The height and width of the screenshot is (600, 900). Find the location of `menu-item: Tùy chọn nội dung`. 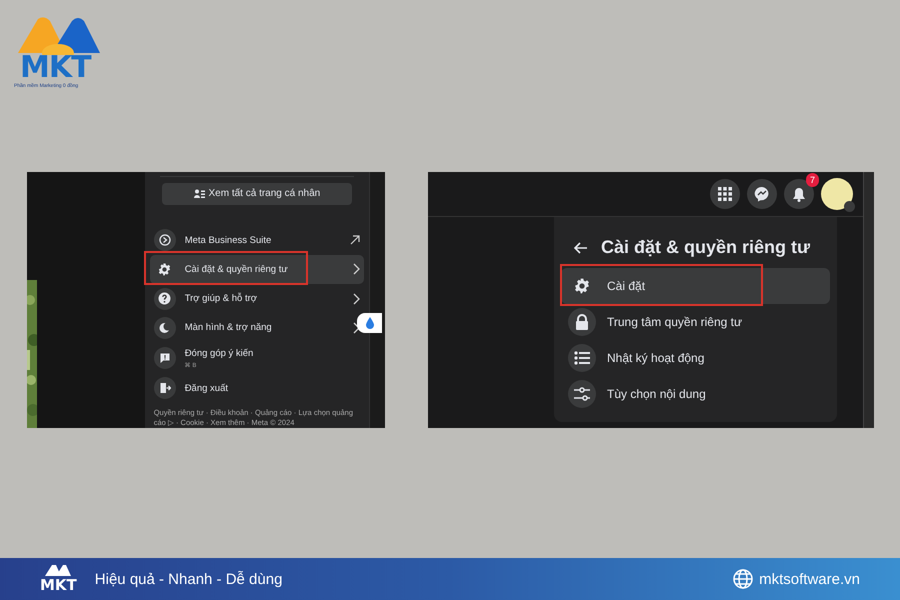

menu-item: Tùy chọn nội dung is located at coordinates (695, 394).